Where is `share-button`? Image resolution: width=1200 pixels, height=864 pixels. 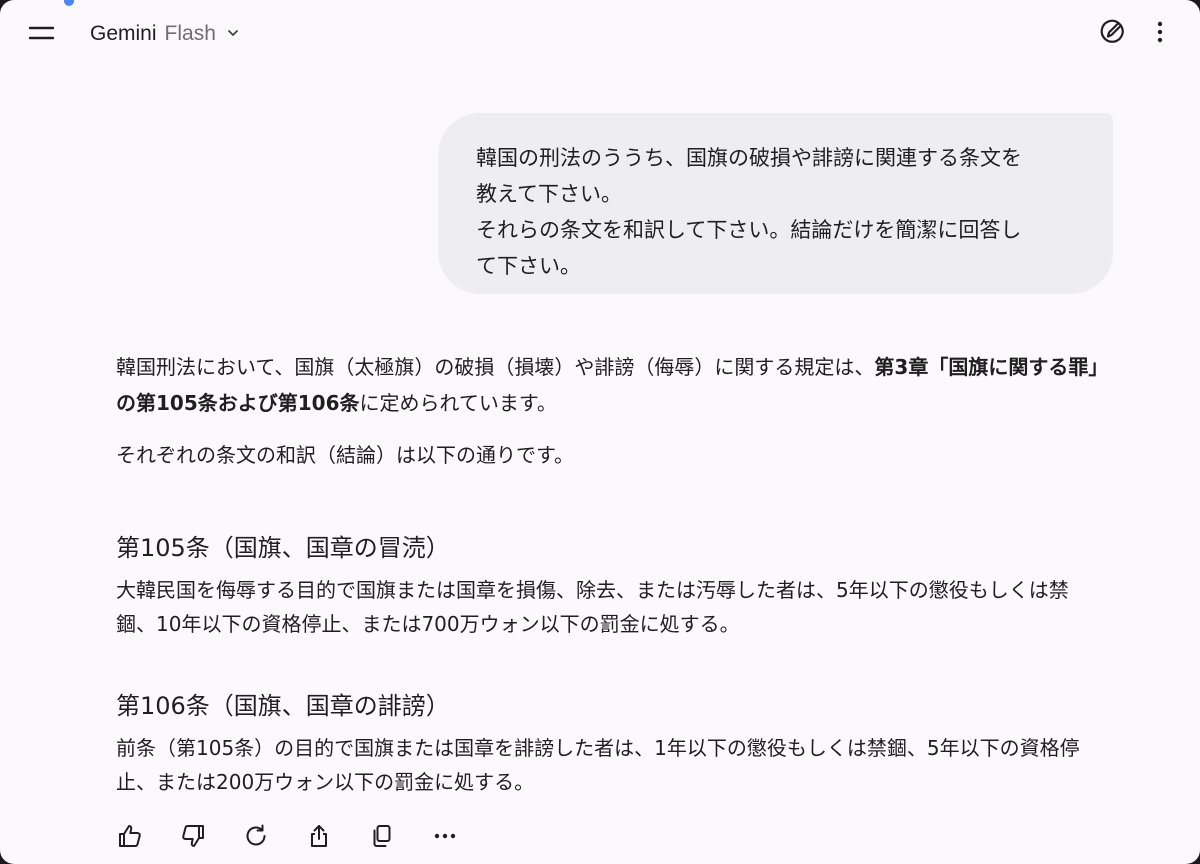
share-button is located at coordinates (319, 836).